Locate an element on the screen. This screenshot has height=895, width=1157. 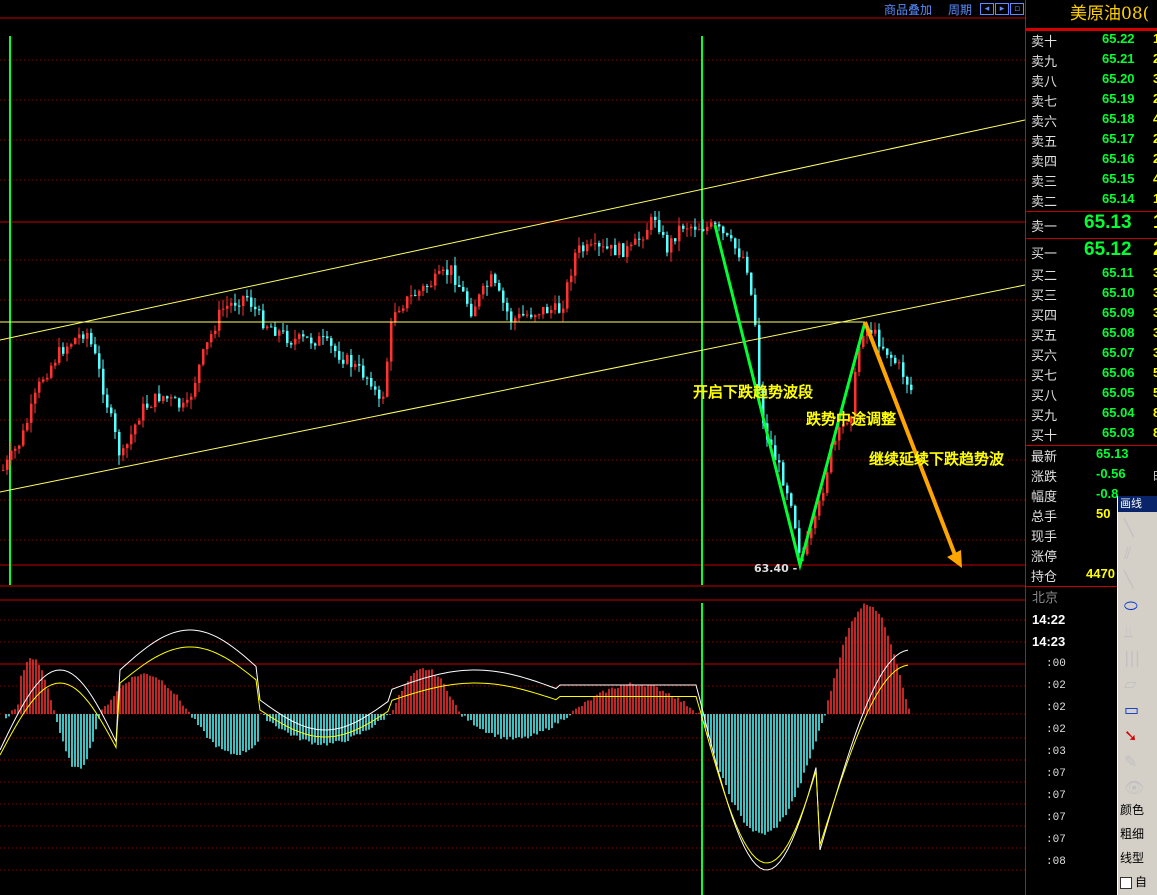
projection-arrow-line is located at coordinates (910, 438).